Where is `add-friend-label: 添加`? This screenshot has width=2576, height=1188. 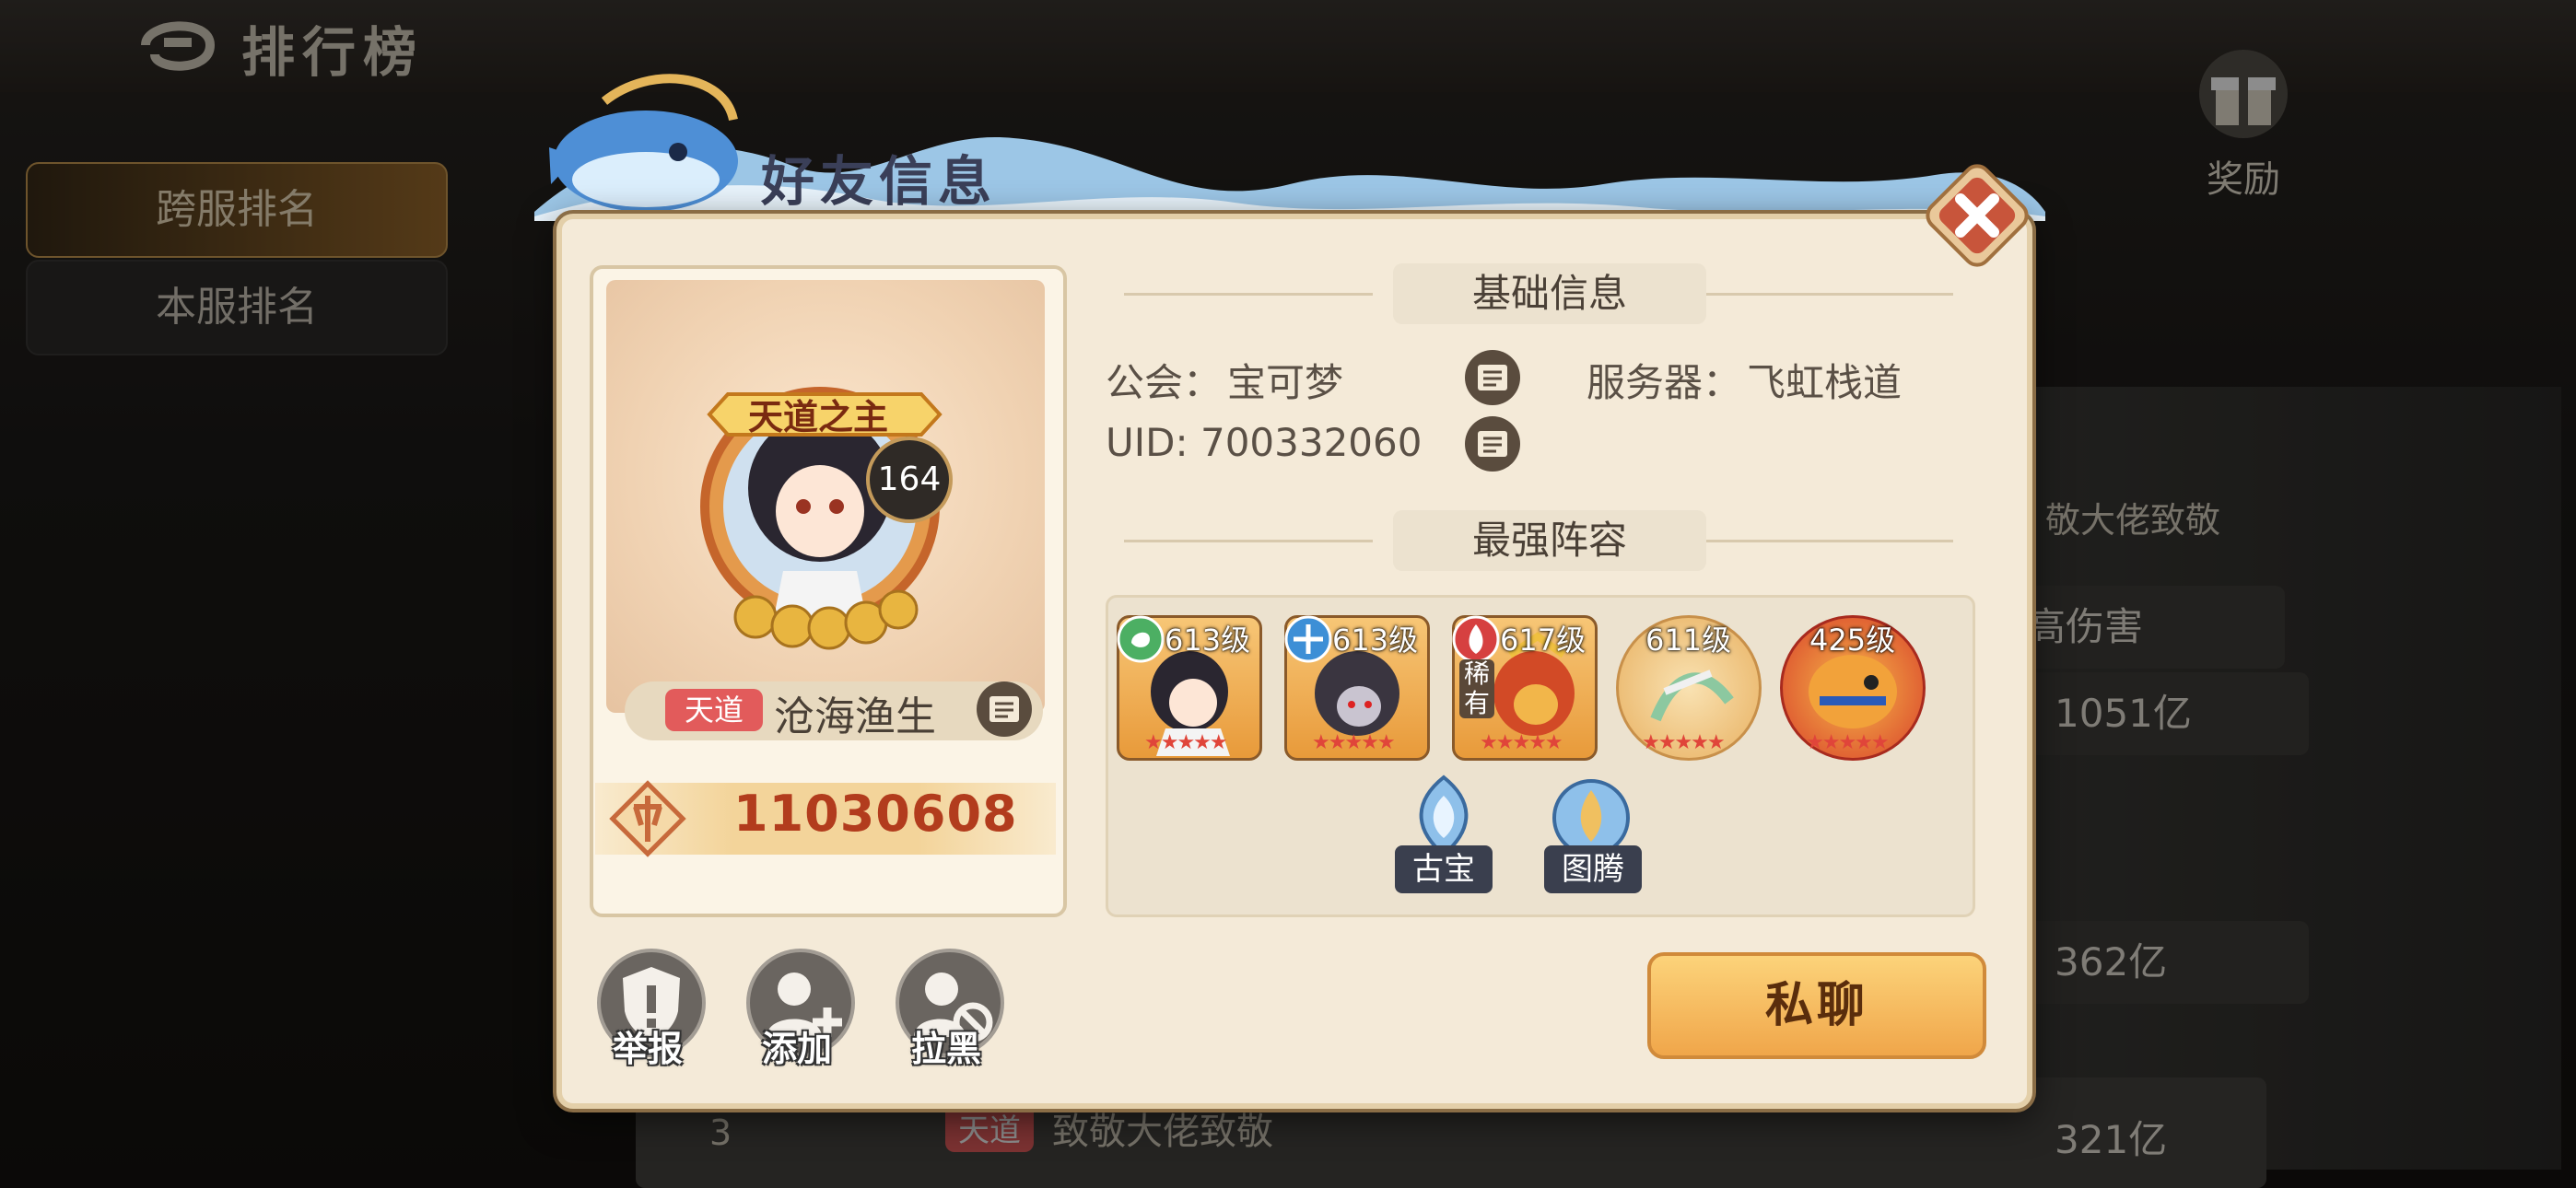 add-friend-label: 添加 is located at coordinates (796, 1049).